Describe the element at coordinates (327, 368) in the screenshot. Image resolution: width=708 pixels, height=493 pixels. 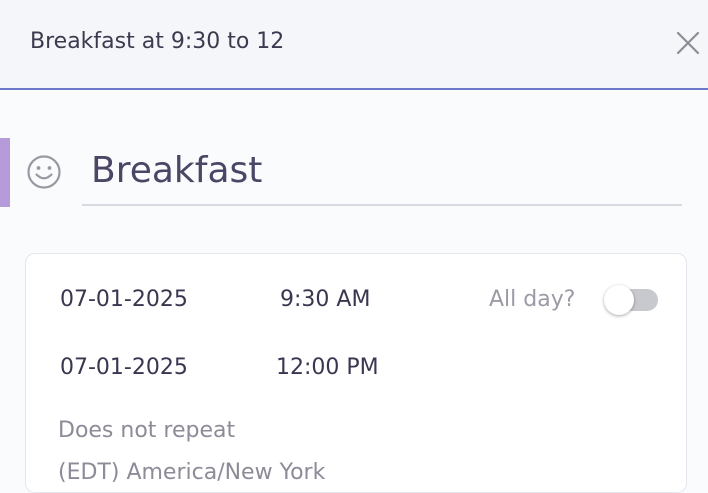
I see `end-time-field: 12:00 PM` at that location.